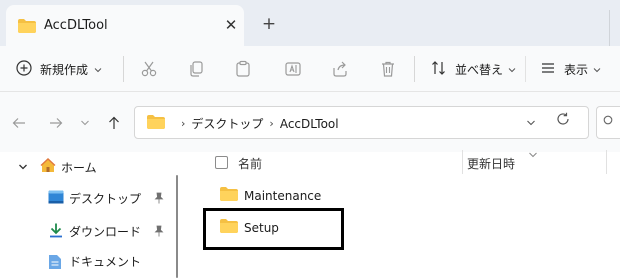 Image resolution: width=620 pixels, height=278 pixels. Describe the element at coordinates (56, 123) in the screenshot. I see `forward-button` at that location.